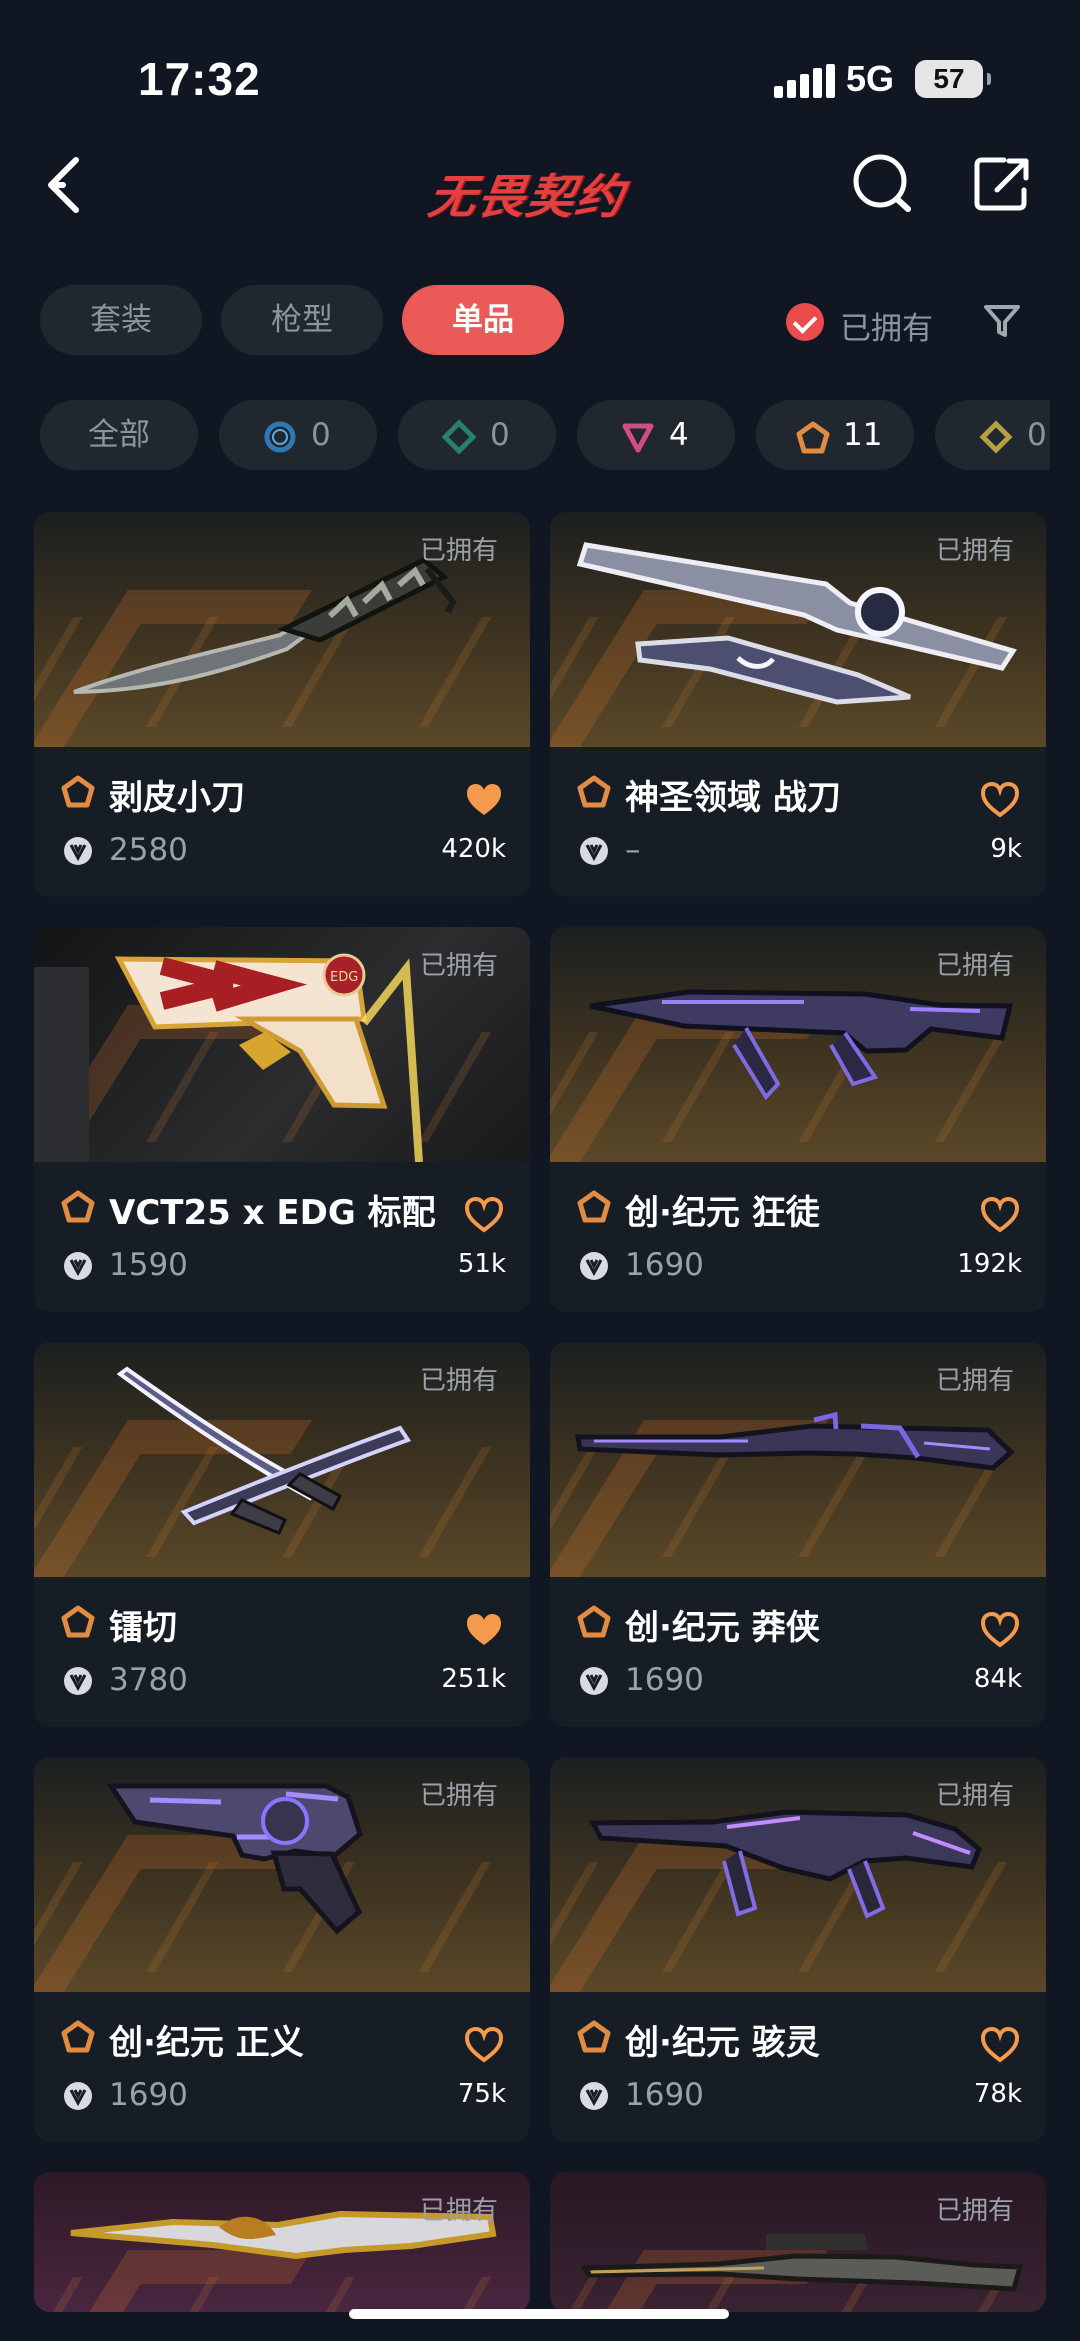  Describe the element at coordinates (722, 1213) in the screenshot. I see `skin-name: 创·纪元 狂徒` at that location.